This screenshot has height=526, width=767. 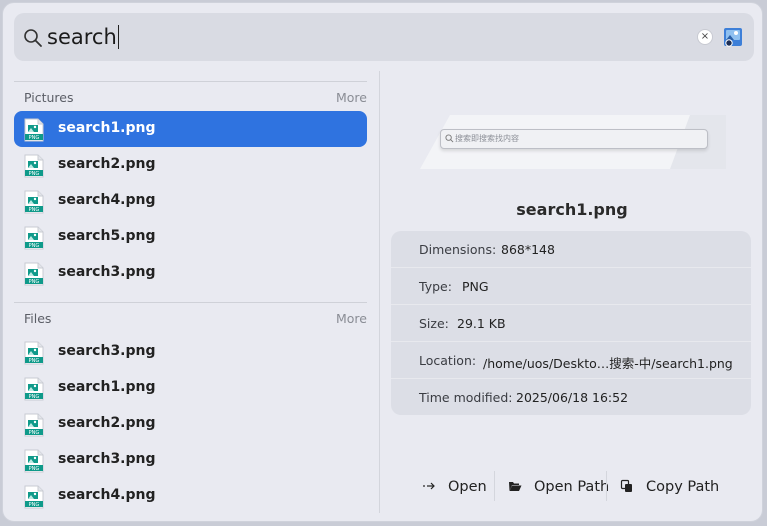 What do you see at coordinates (467, 487) in the screenshot?
I see `action-label: Open` at bounding box center [467, 487].